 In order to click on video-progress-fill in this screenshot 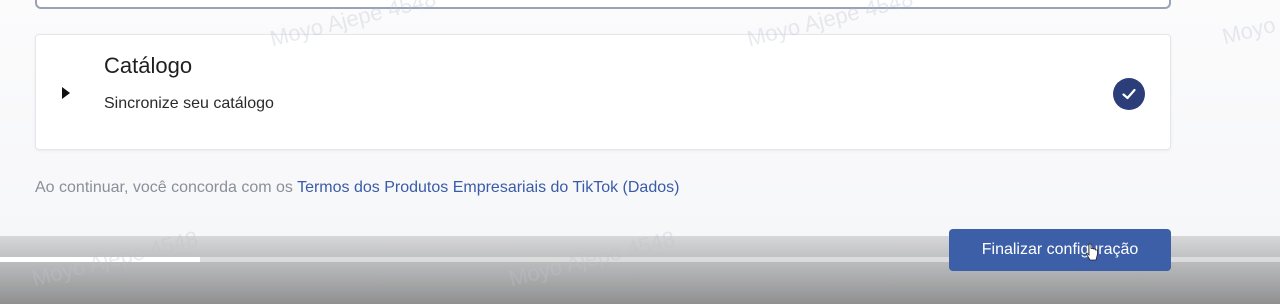, I will do `click(100, 259)`.